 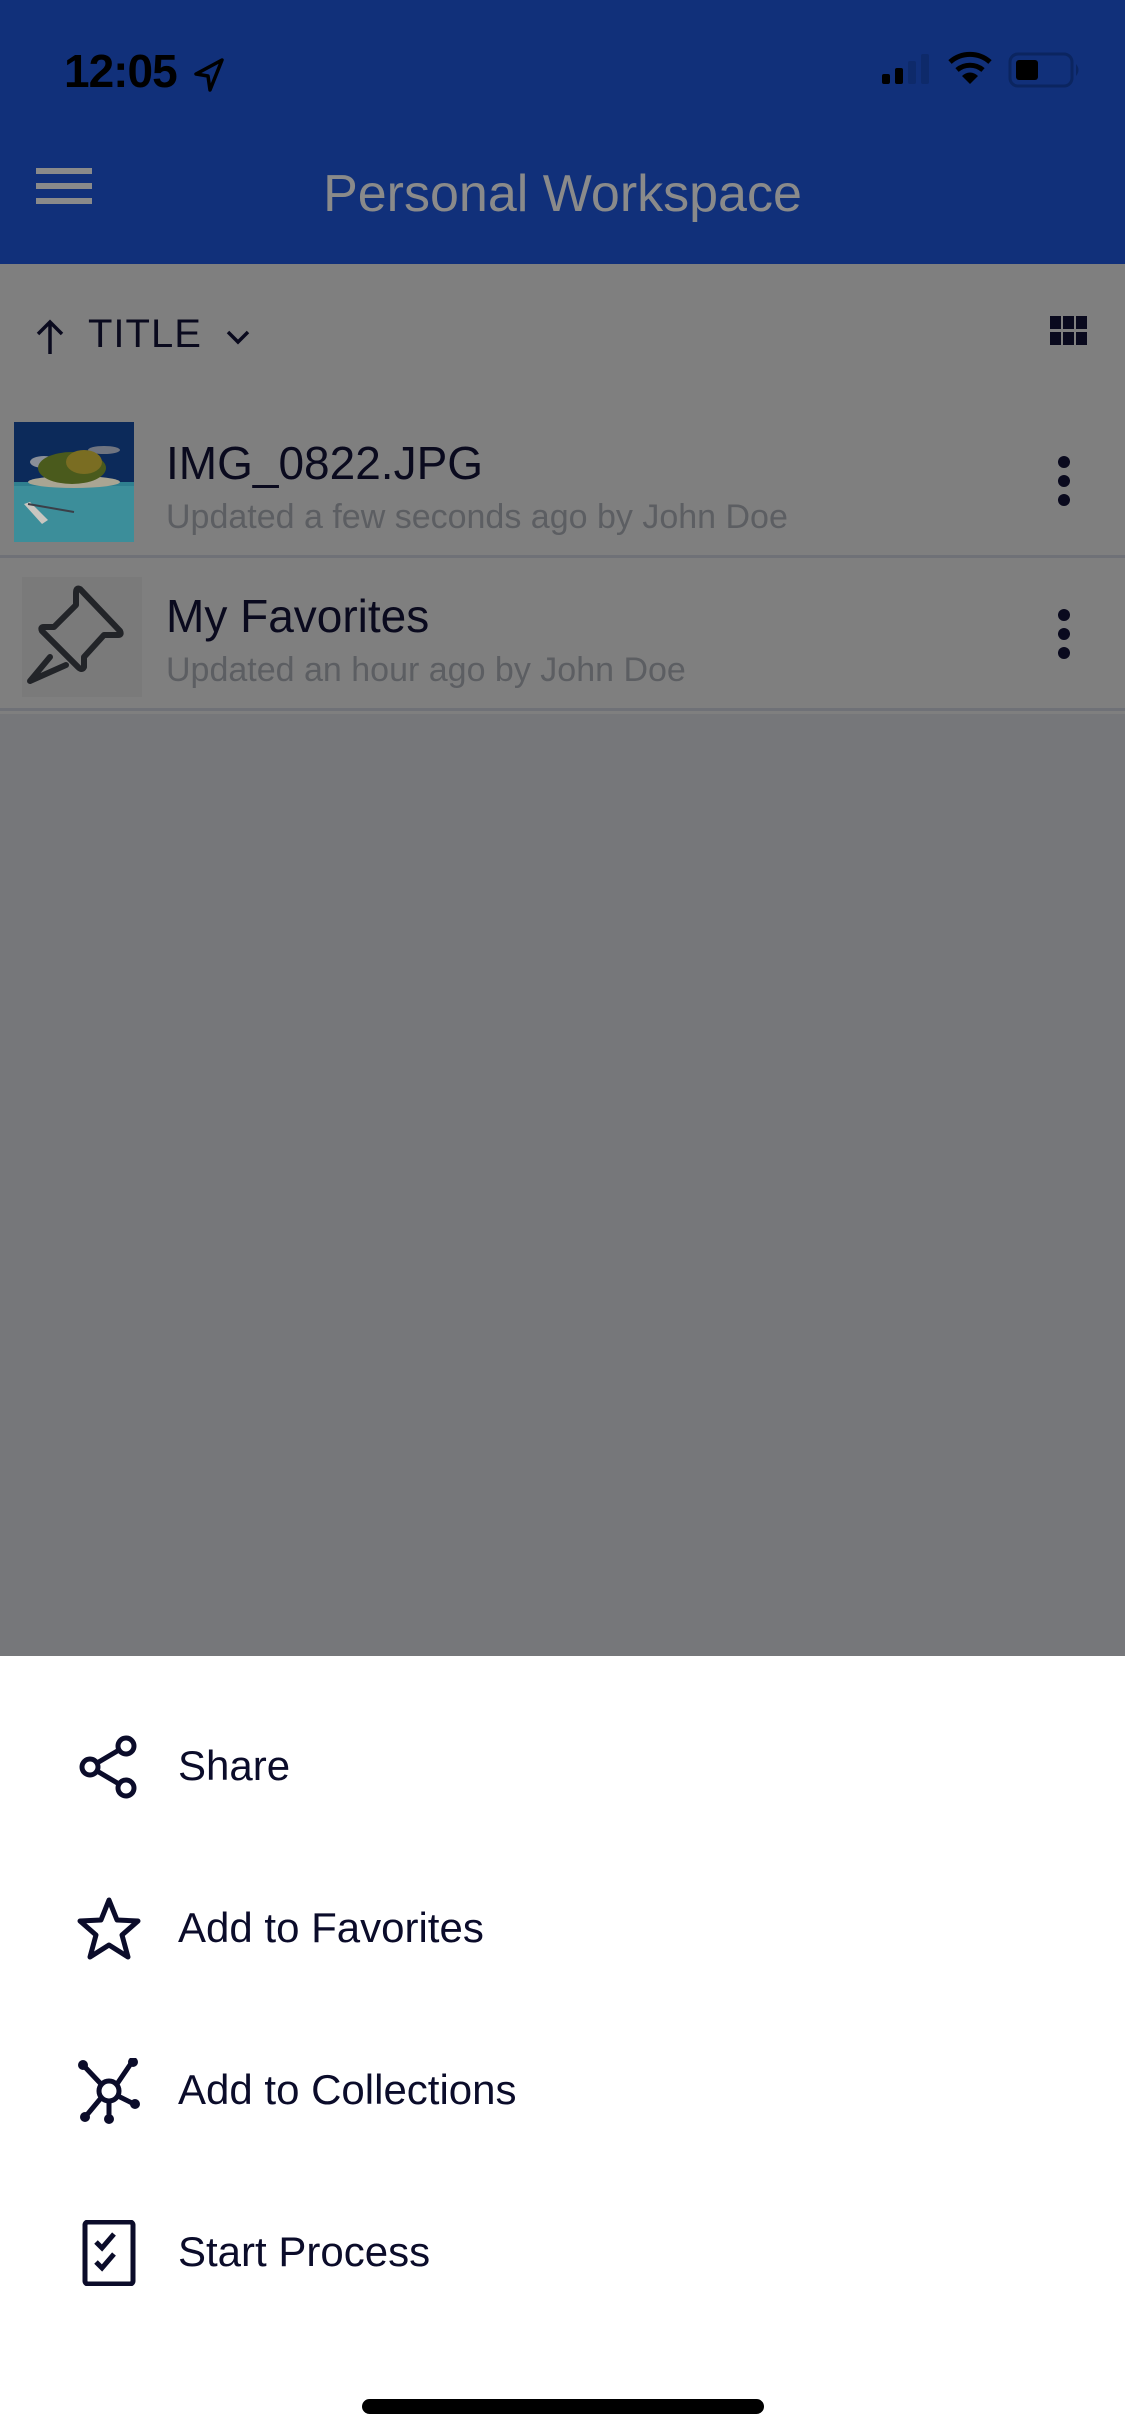 What do you see at coordinates (477, 517) in the screenshot?
I see `item-subtitle: Updated a few seconds ago by John Doe` at bounding box center [477, 517].